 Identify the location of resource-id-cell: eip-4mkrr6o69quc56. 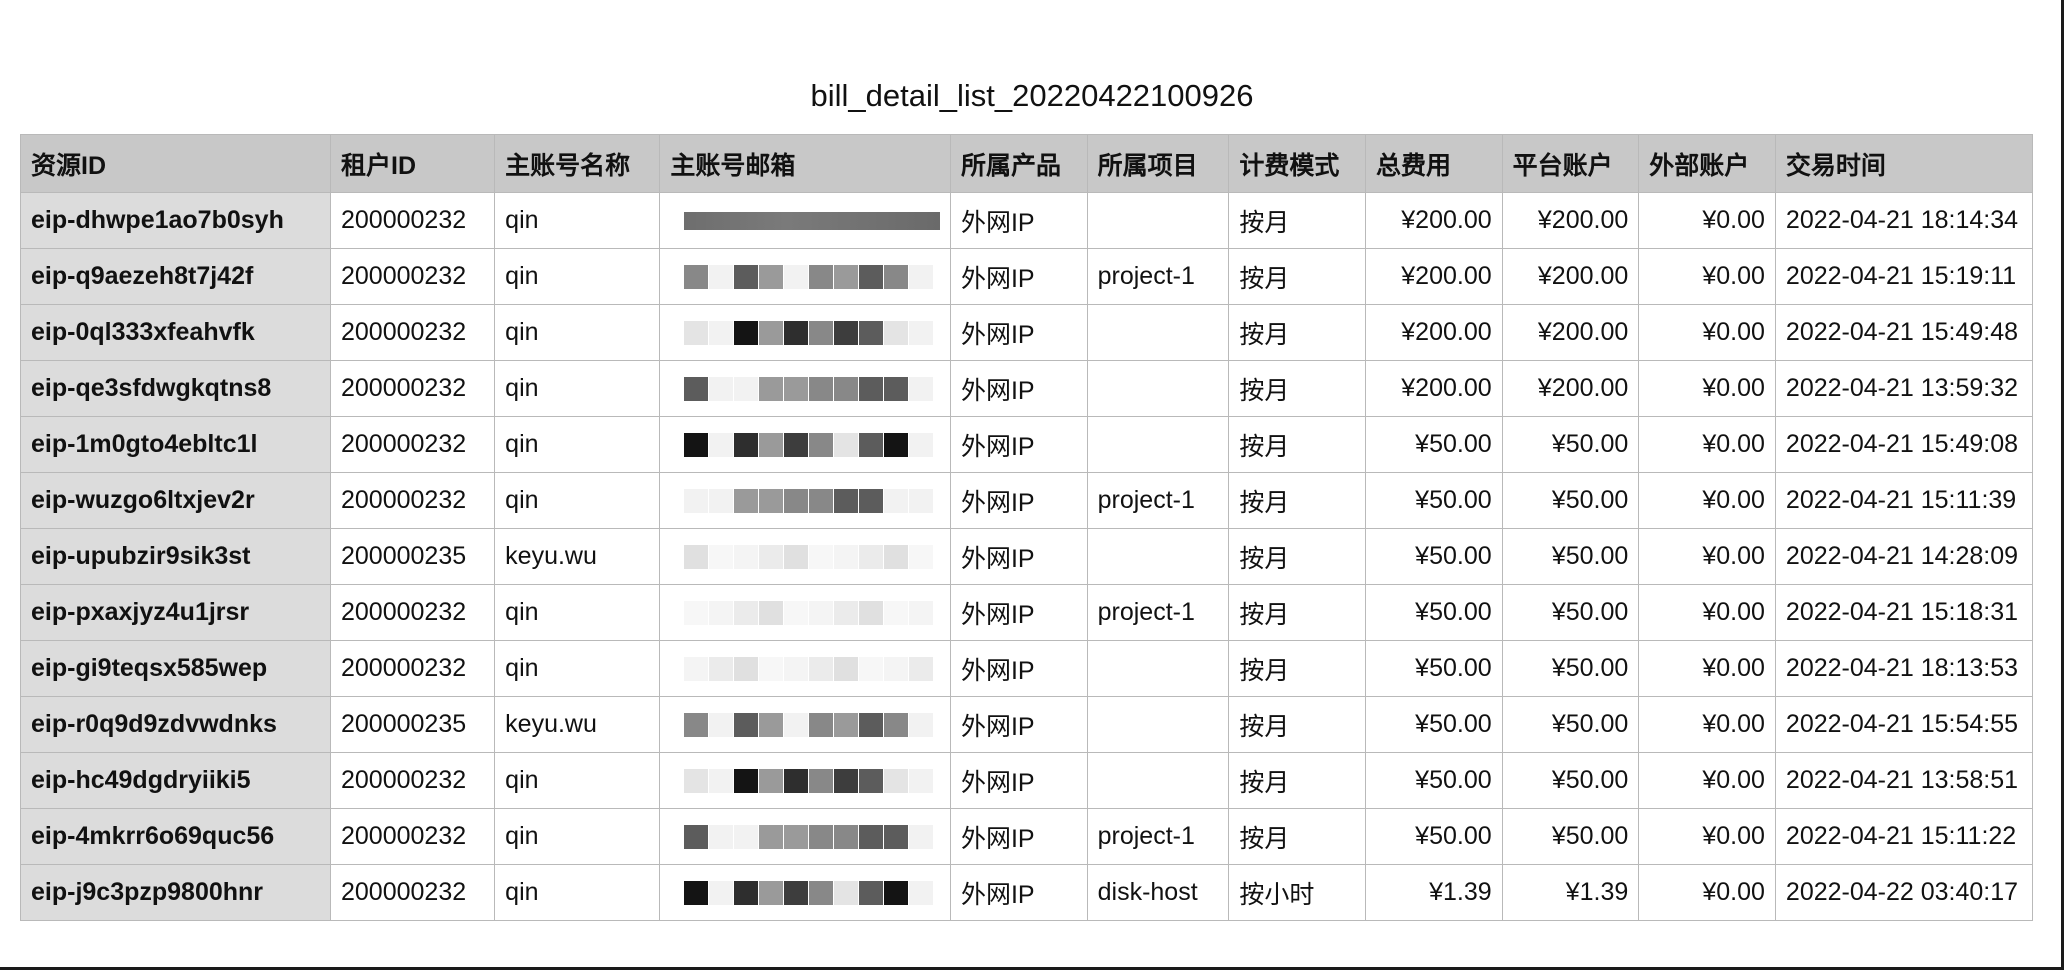
(175, 836).